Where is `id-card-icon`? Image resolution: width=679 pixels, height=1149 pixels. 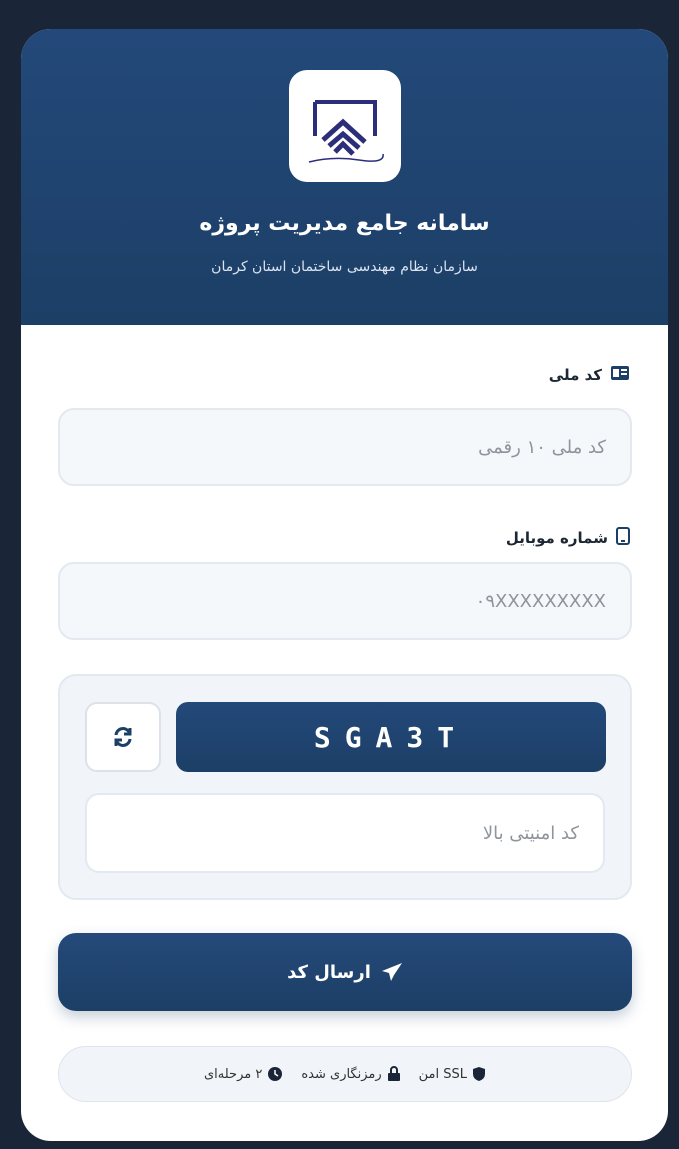
id-card-icon is located at coordinates (620, 375).